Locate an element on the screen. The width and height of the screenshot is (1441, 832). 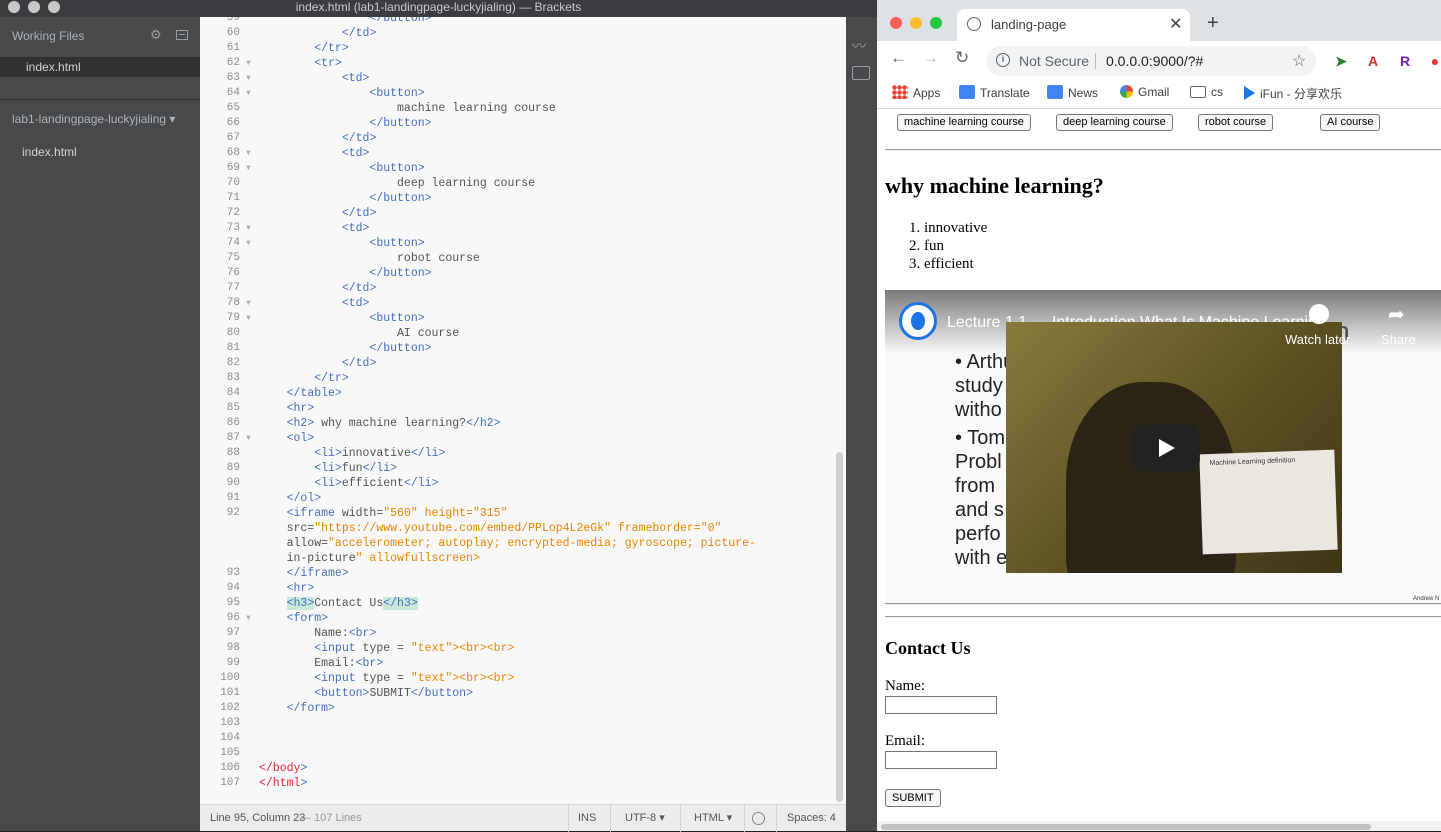
code-line: 91 </ol> is located at coordinates (520, 498).